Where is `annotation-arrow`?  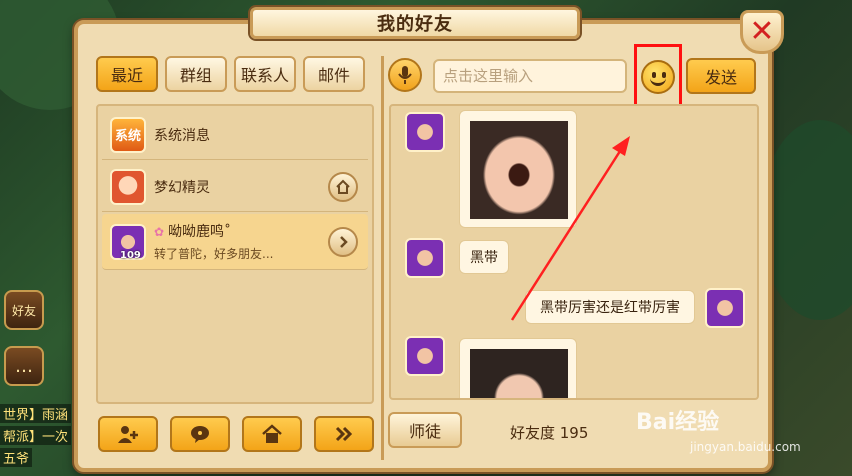 annotation-arrow is located at coordinates (570, 228).